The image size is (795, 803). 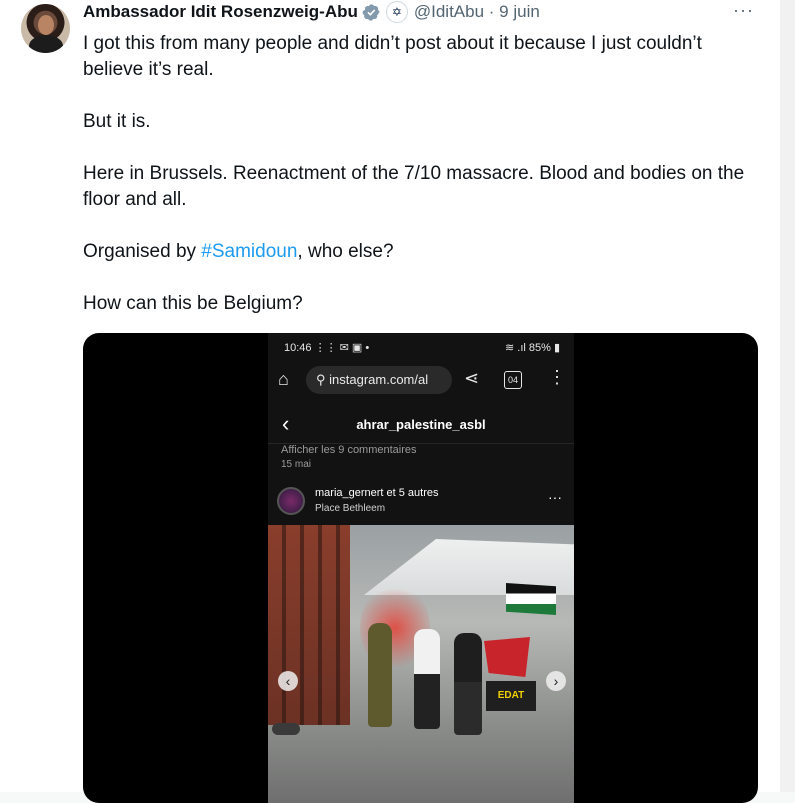 What do you see at coordinates (513, 380) in the screenshot?
I see `tabs-icon: 04` at bounding box center [513, 380].